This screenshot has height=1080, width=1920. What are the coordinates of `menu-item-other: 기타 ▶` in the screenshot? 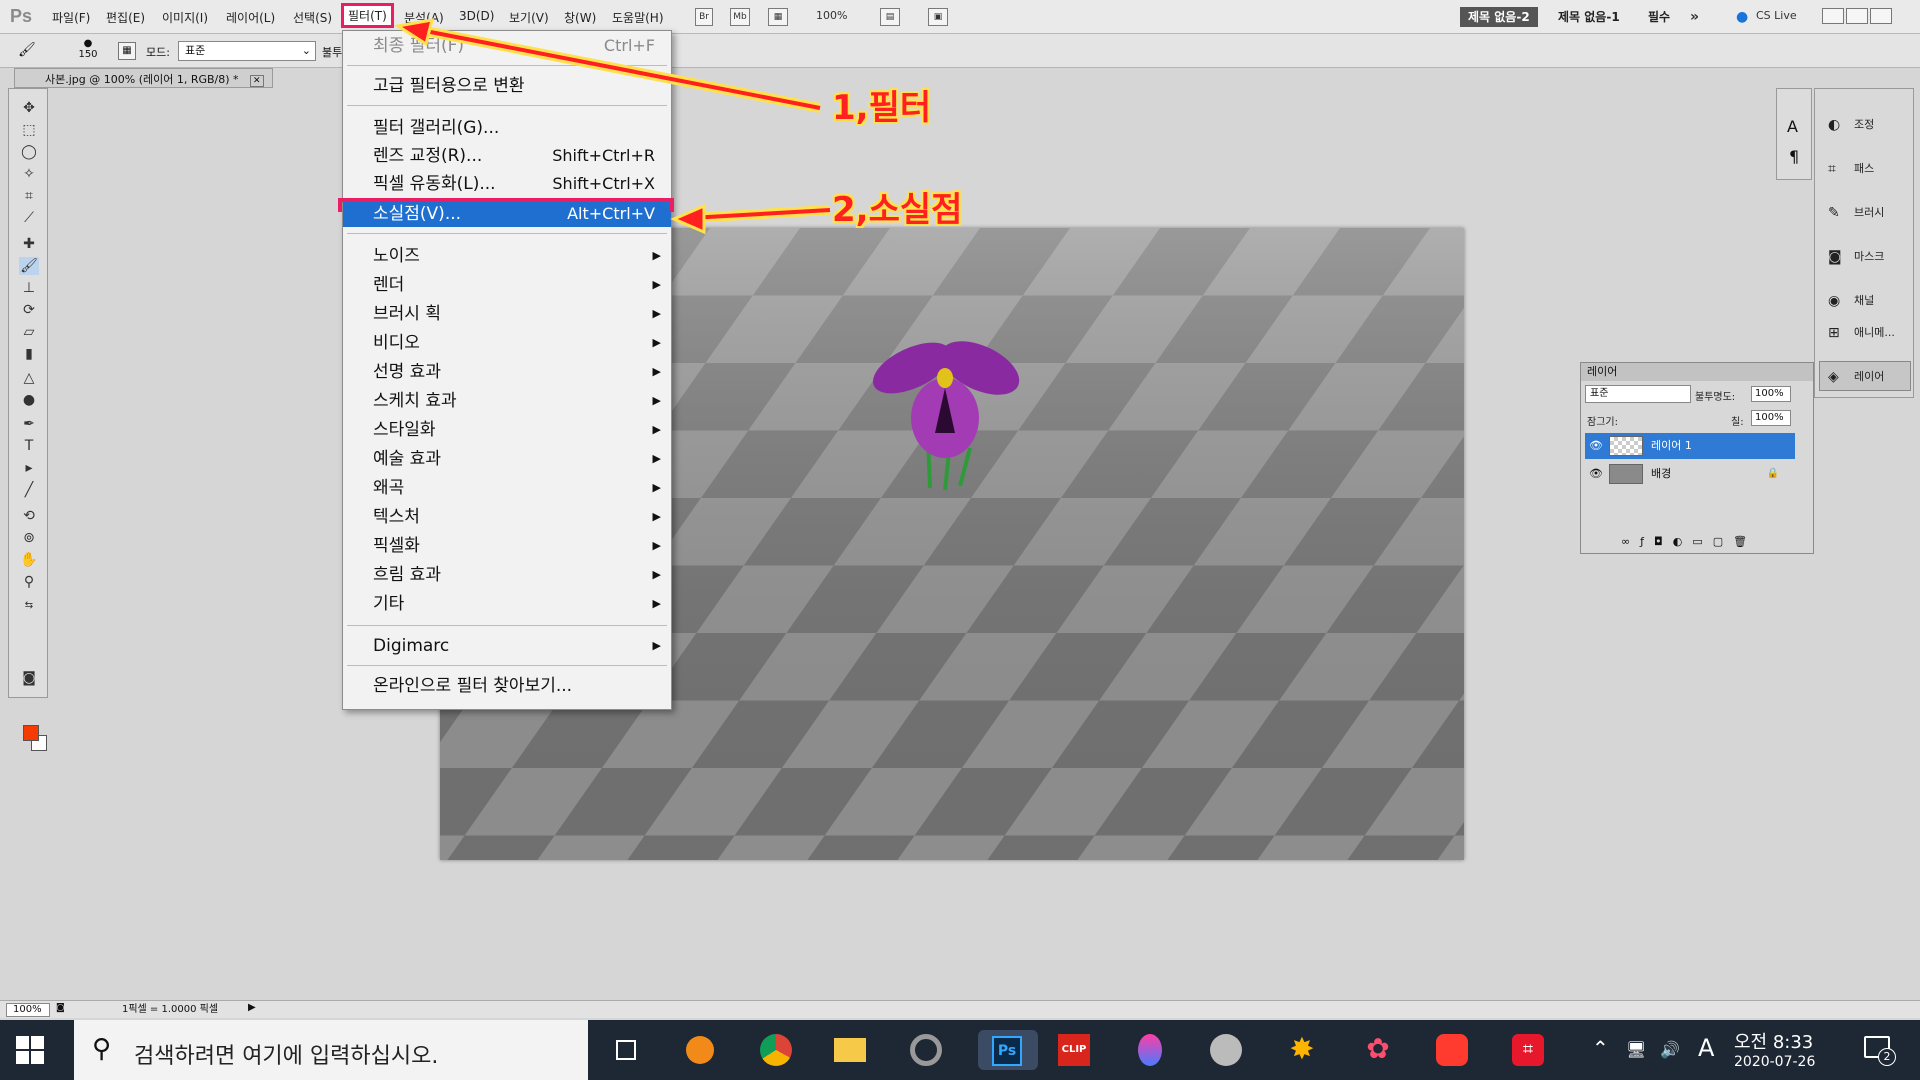 It's located at (507, 604).